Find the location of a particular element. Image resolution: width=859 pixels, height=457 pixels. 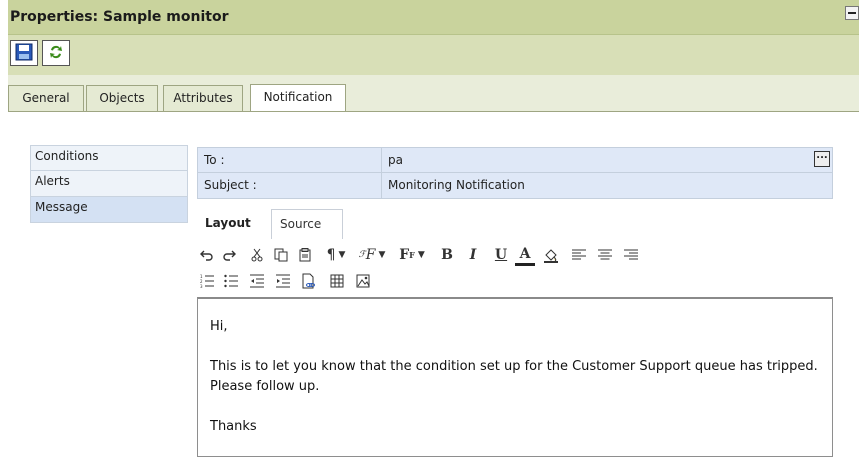

font-family-icon: ℱ F ▼ is located at coordinates (372, 255).